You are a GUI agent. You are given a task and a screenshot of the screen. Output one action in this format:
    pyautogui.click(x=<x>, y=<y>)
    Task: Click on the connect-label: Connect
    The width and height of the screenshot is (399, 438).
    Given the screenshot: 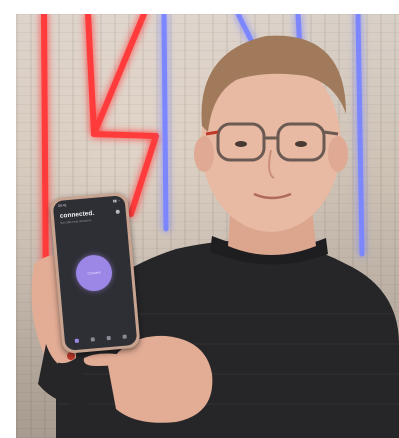 What is the action you would take?
    pyautogui.click(x=94, y=273)
    